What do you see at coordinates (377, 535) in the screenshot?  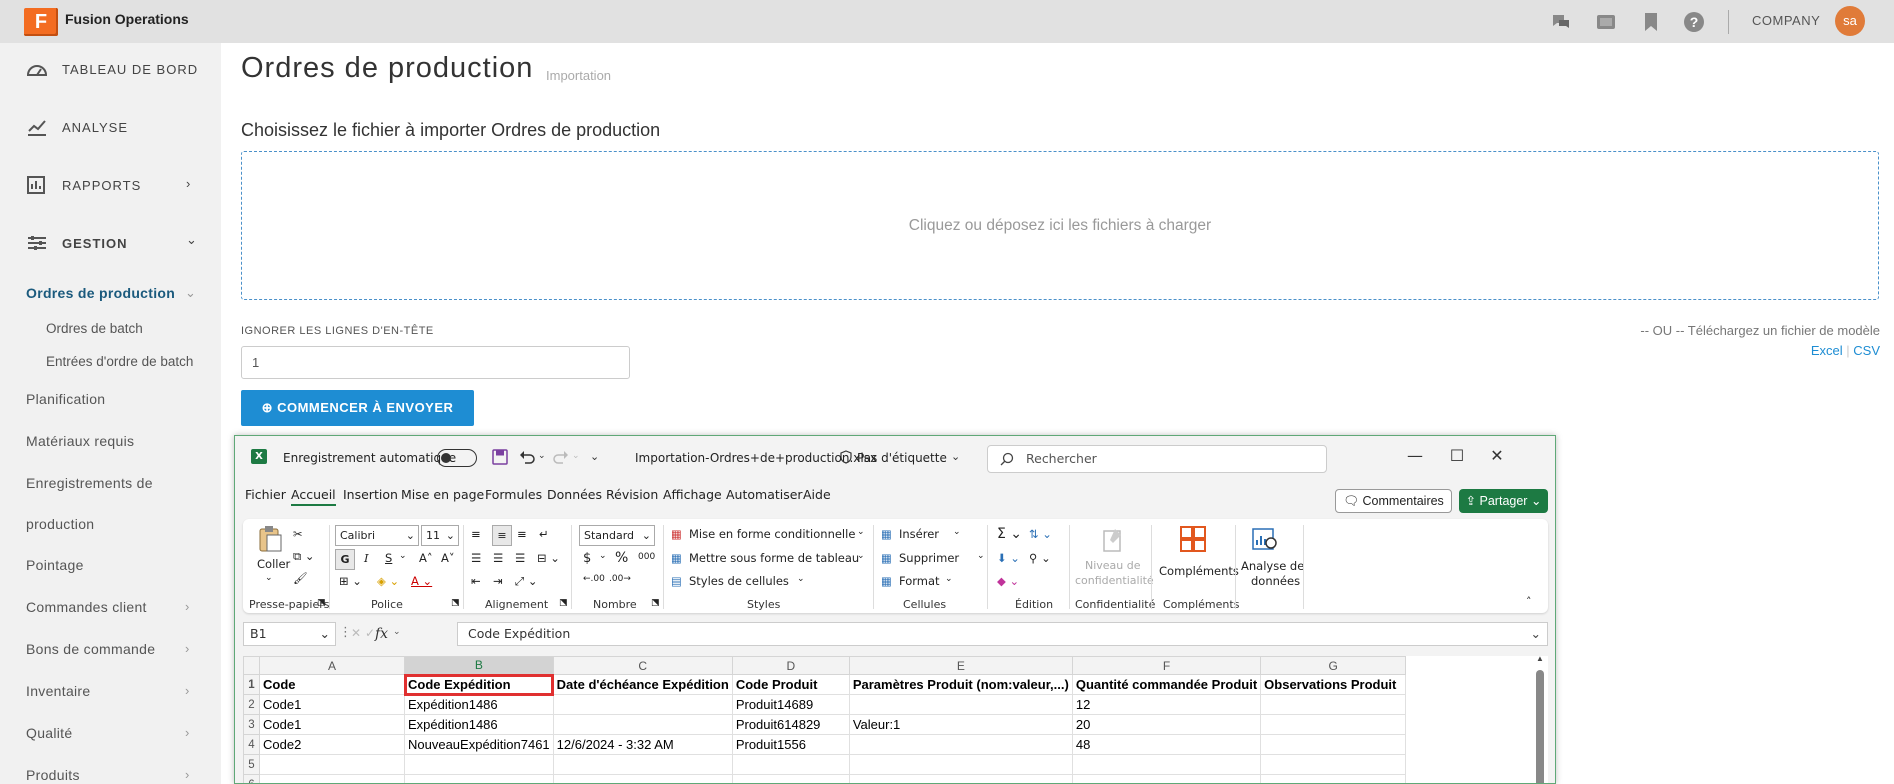 I see `font-name-select: Calibri ⌄` at bounding box center [377, 535].